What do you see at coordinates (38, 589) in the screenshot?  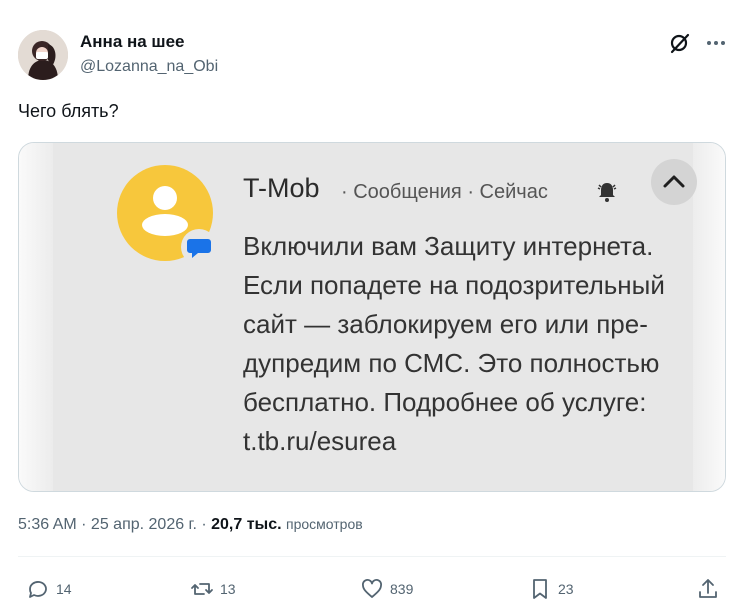 I see `reply-icon` at bounding box center [38, 589].